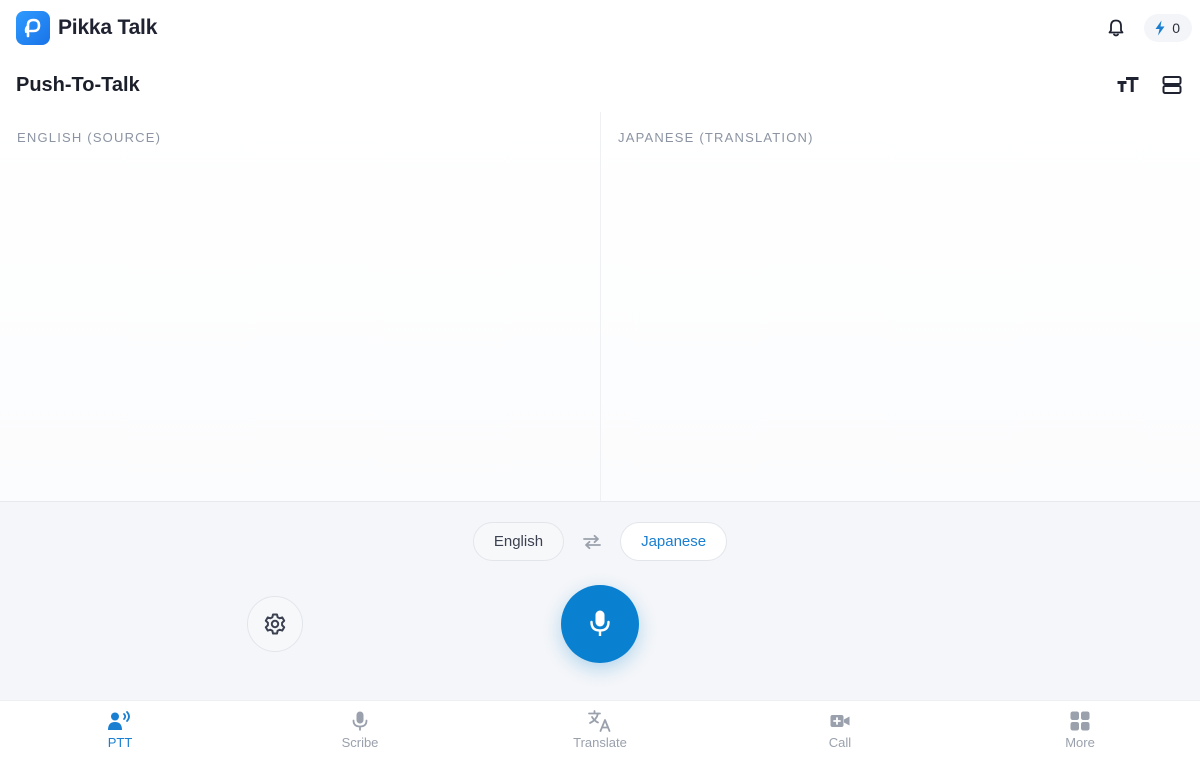 The height and width of the screenshot is (757, 1200). I want to click on nav-ptt: PTT, so click(120, 729).